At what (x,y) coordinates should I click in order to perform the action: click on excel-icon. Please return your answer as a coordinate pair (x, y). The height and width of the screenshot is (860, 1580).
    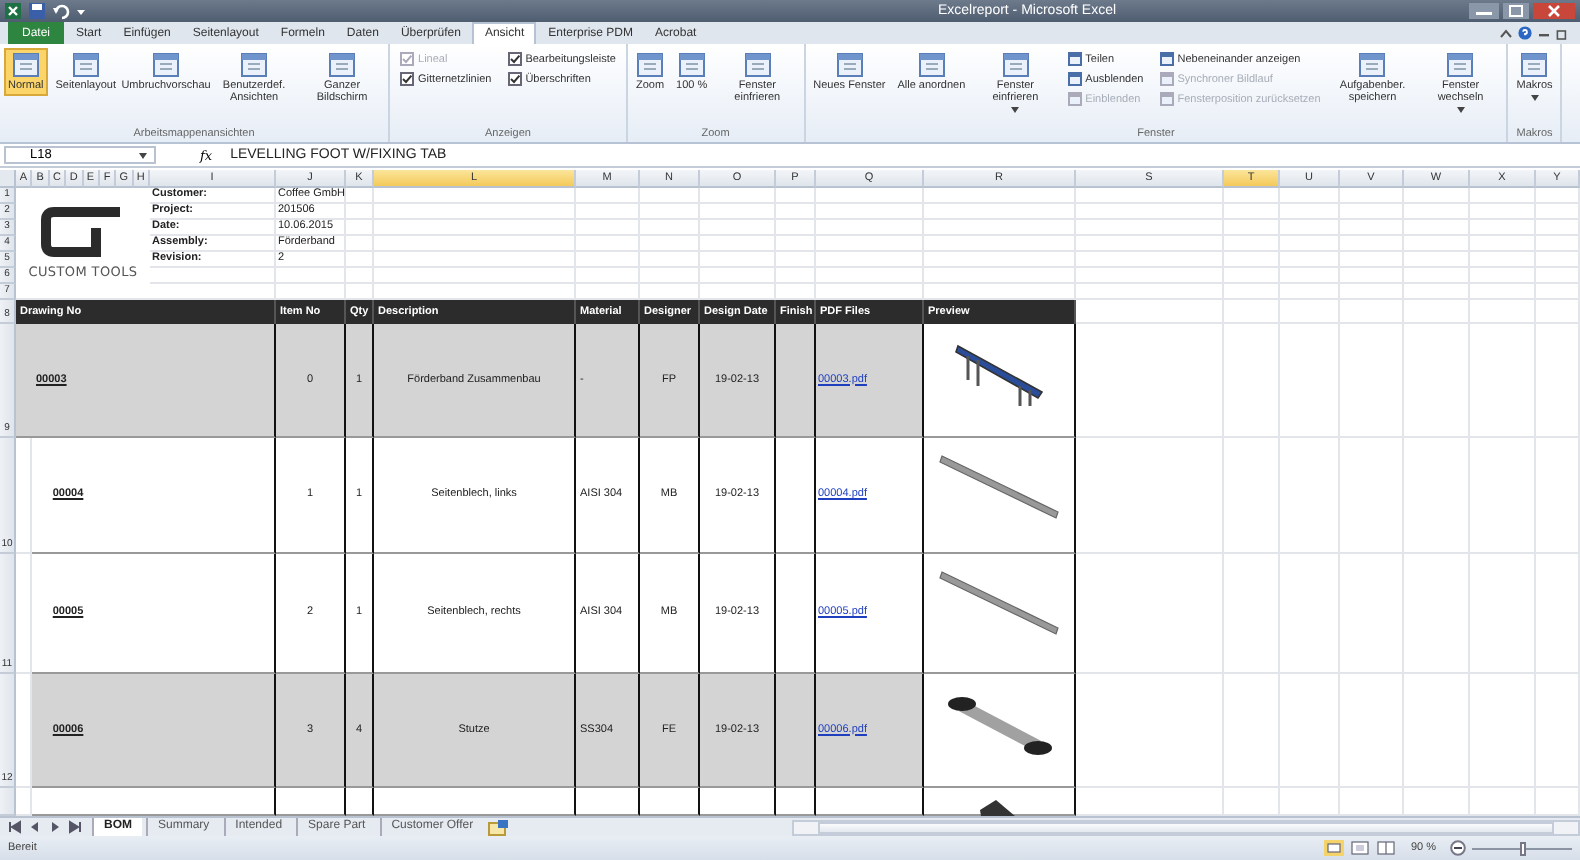
    Looking at the image, I should click on (13, 11).